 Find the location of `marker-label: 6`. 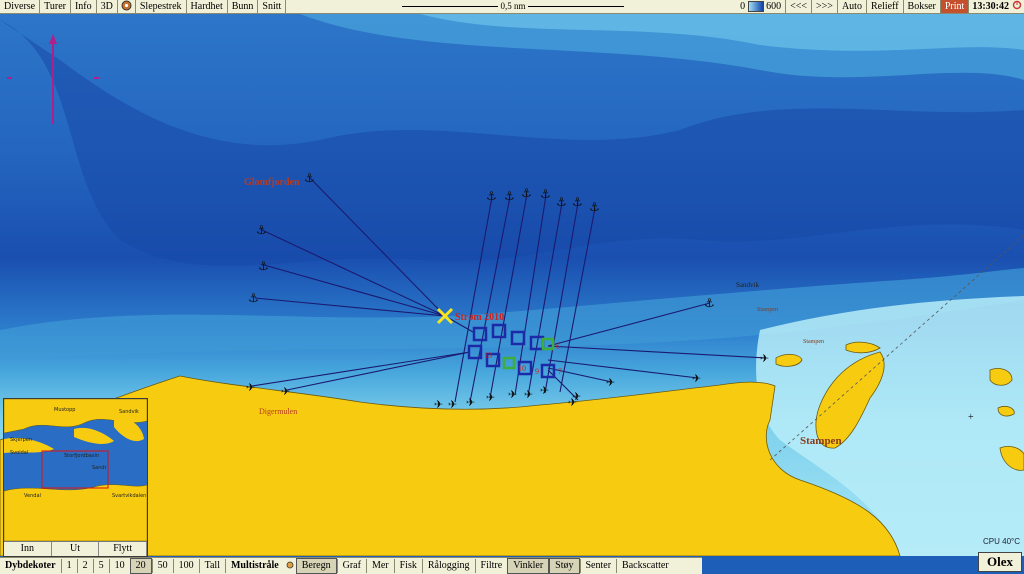

marker-label: 6 is located at coordinates (558, 346).